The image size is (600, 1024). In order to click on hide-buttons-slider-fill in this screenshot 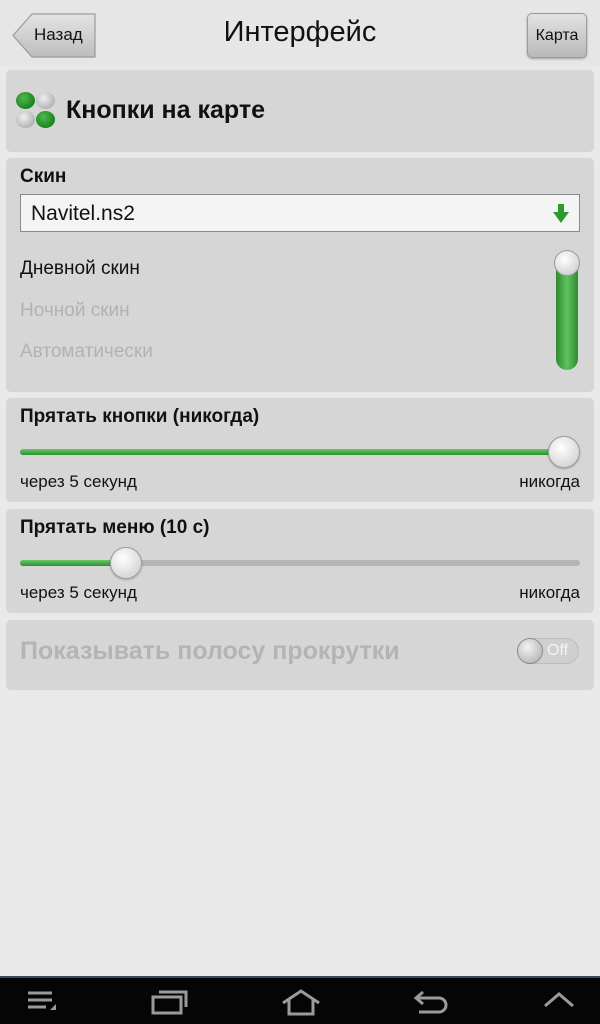, I will do `click(300, 452)`.